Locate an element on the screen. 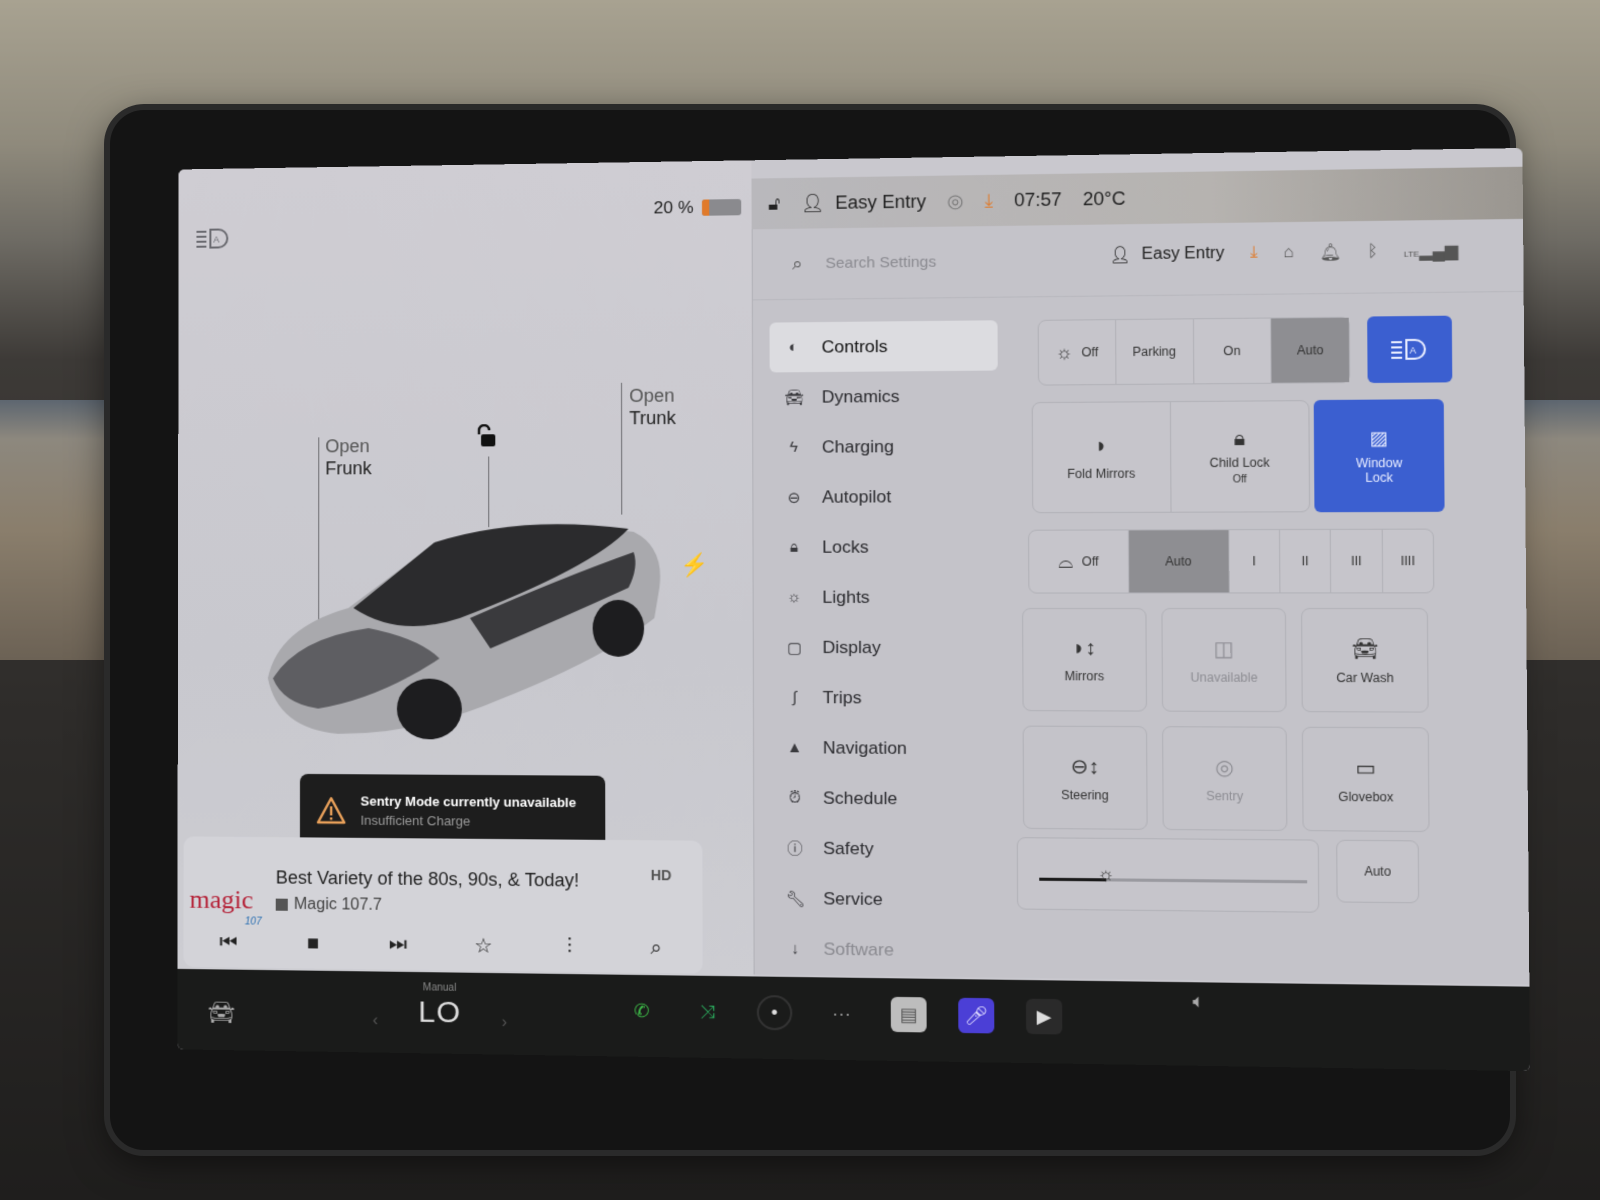 This screenshot has width=1600, height=1200. more-icon: ··· is located at coordinates (842, 1014).